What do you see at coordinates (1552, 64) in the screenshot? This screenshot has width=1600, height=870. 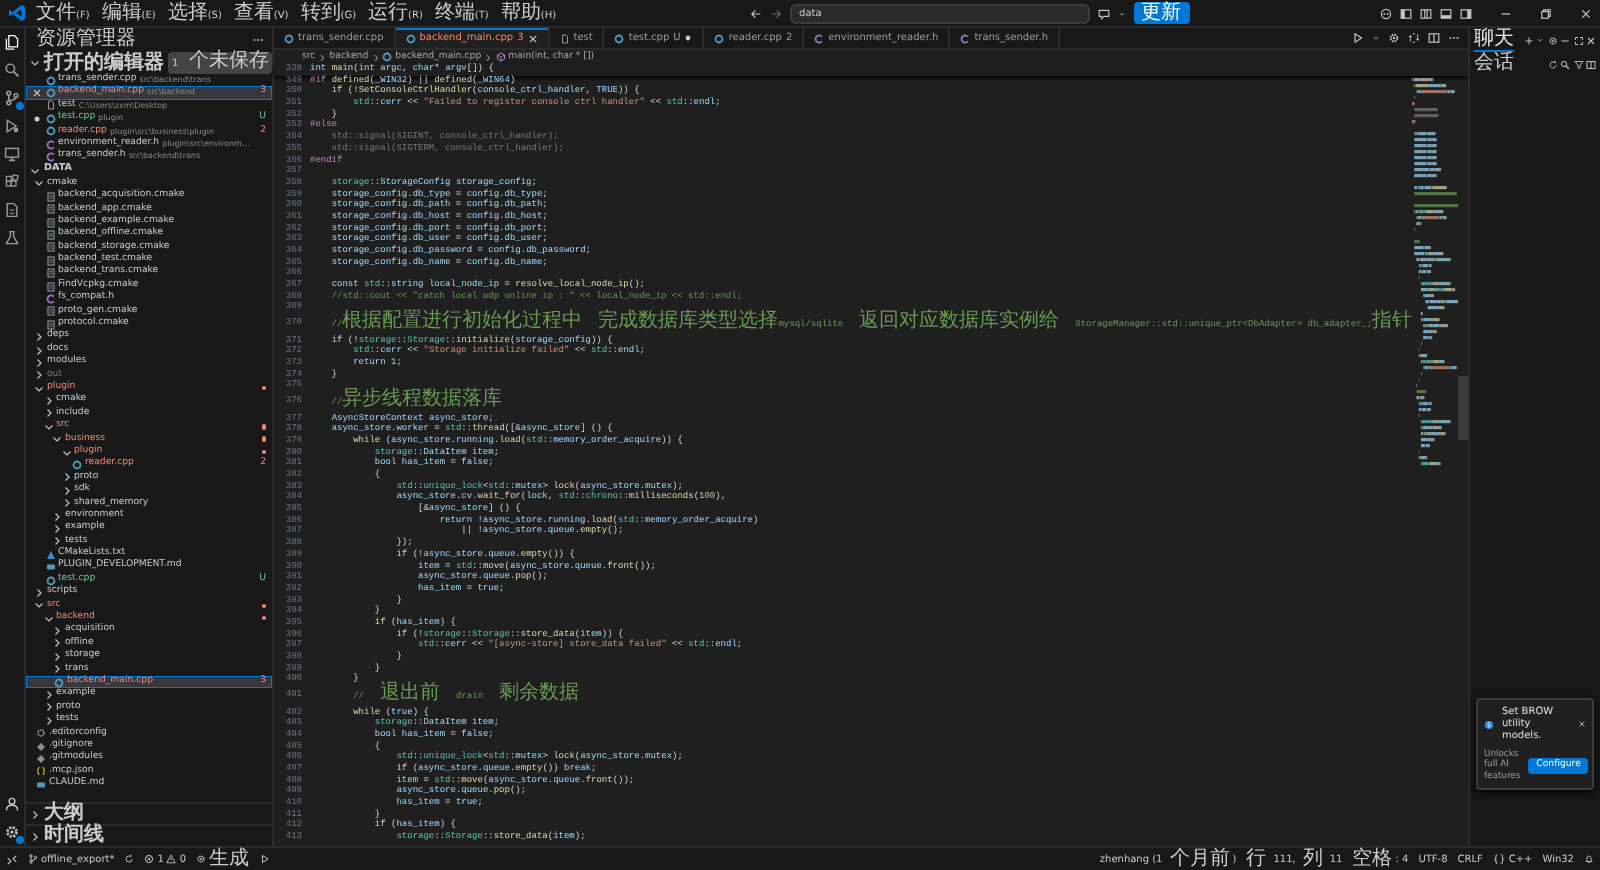 I see `refresh-icon` at bounding box center [1552, 64].